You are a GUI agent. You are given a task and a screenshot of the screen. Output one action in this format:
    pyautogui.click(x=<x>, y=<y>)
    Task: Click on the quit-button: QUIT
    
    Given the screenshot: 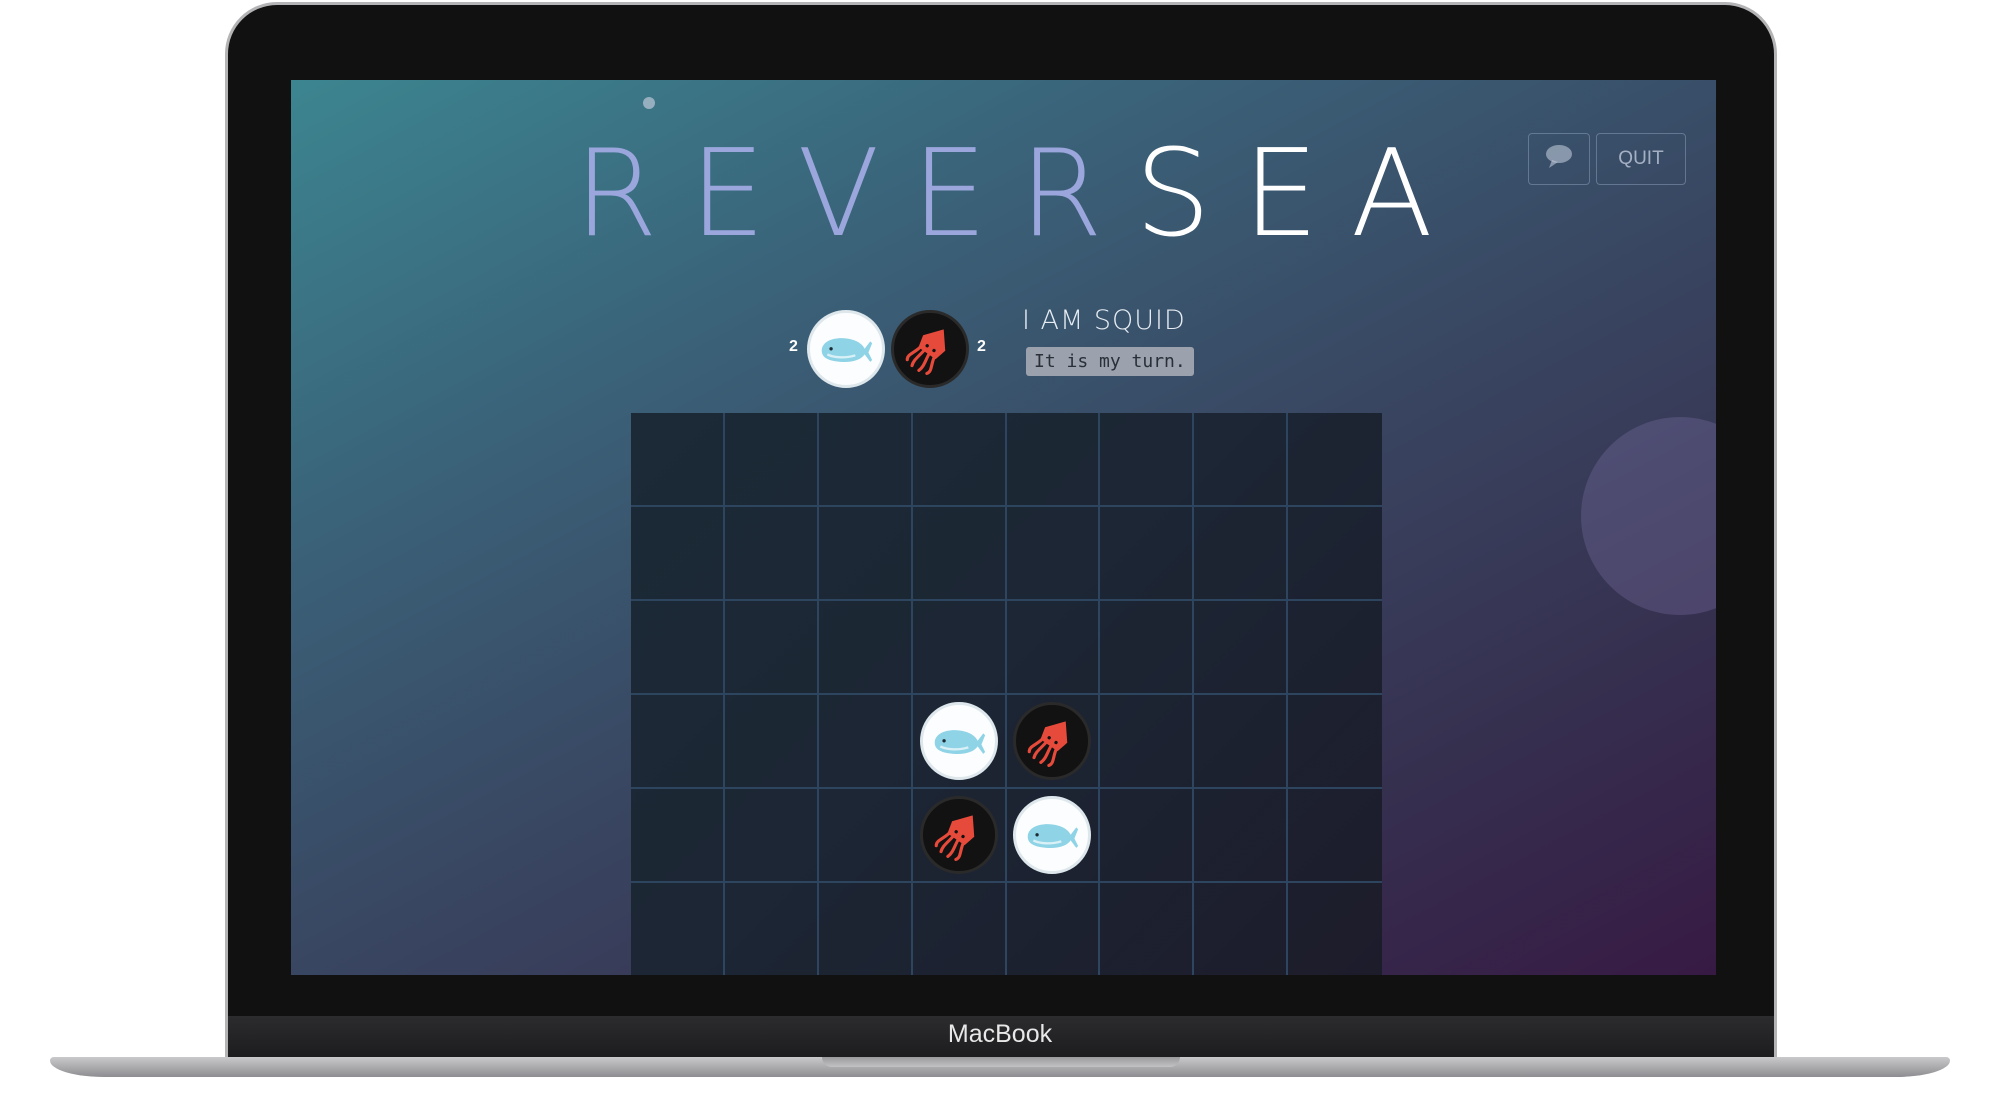 What is the action you would take?
    pyautogui.click(x=1641, y=159)
    